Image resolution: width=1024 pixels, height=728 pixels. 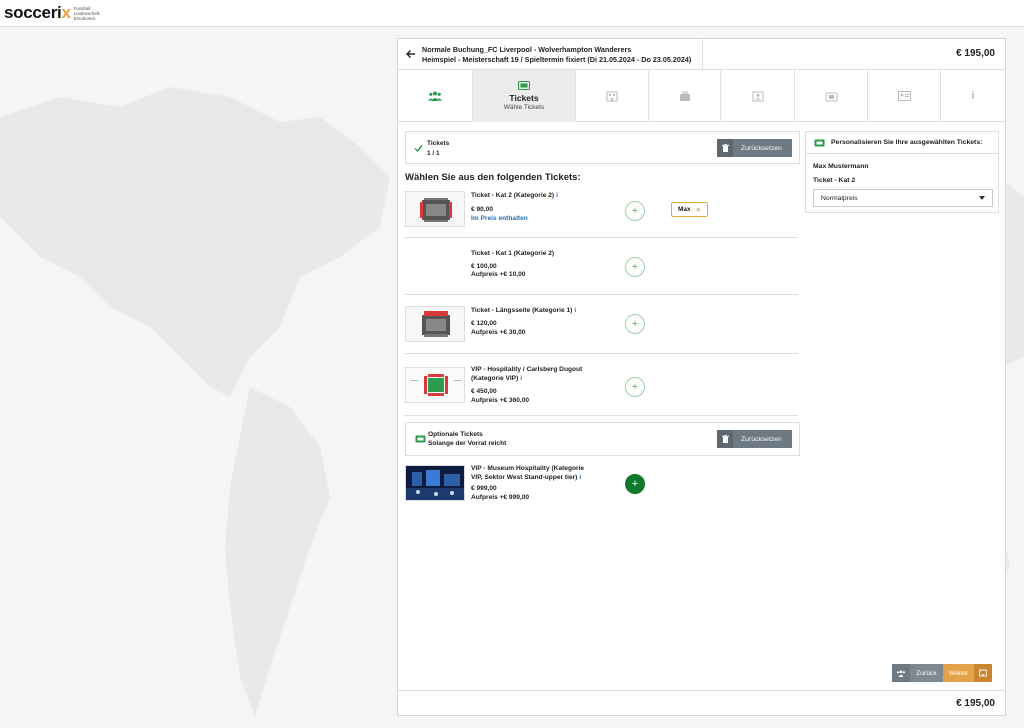 I want to click on brand-name: soccerix, so click(x=37, y=12).